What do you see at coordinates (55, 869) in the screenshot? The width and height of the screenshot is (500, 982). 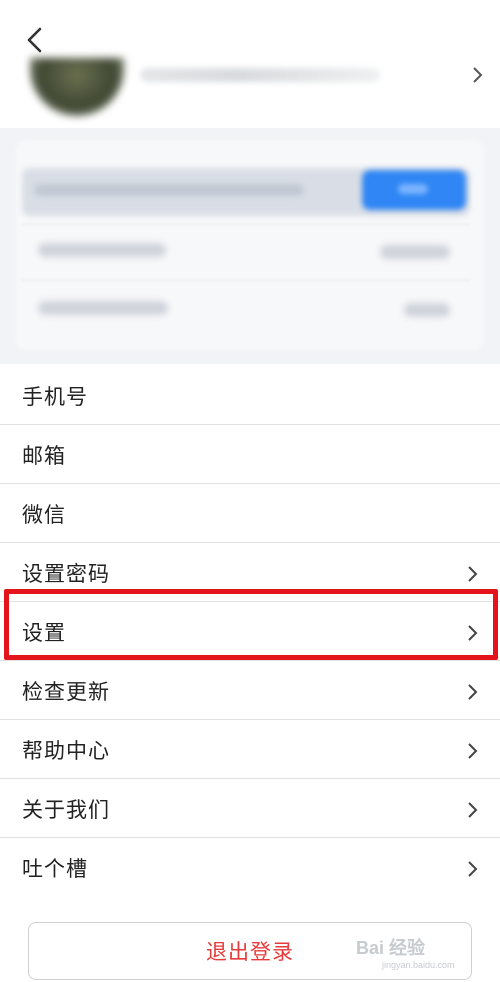 I see `menu-item-label: 吐个槽` at bounding box center [55, 869].